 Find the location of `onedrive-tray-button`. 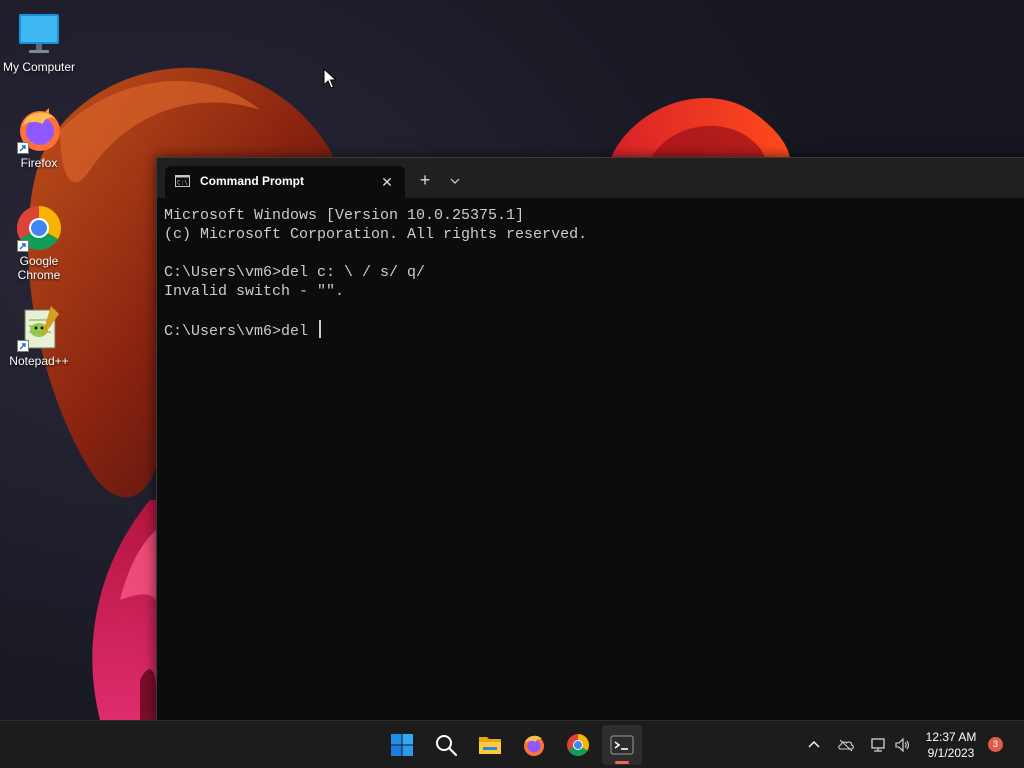

onedrive-tray-button is located at coordinates (846, 745).